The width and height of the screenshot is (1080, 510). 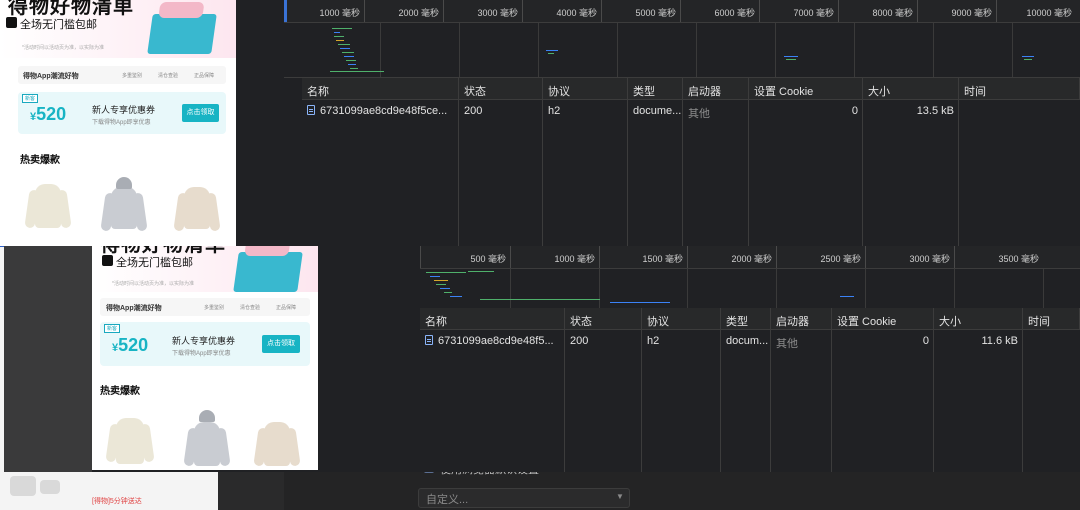 I want to click on ruler-tick: 5000 毫秒, so click(x=640, y=11).